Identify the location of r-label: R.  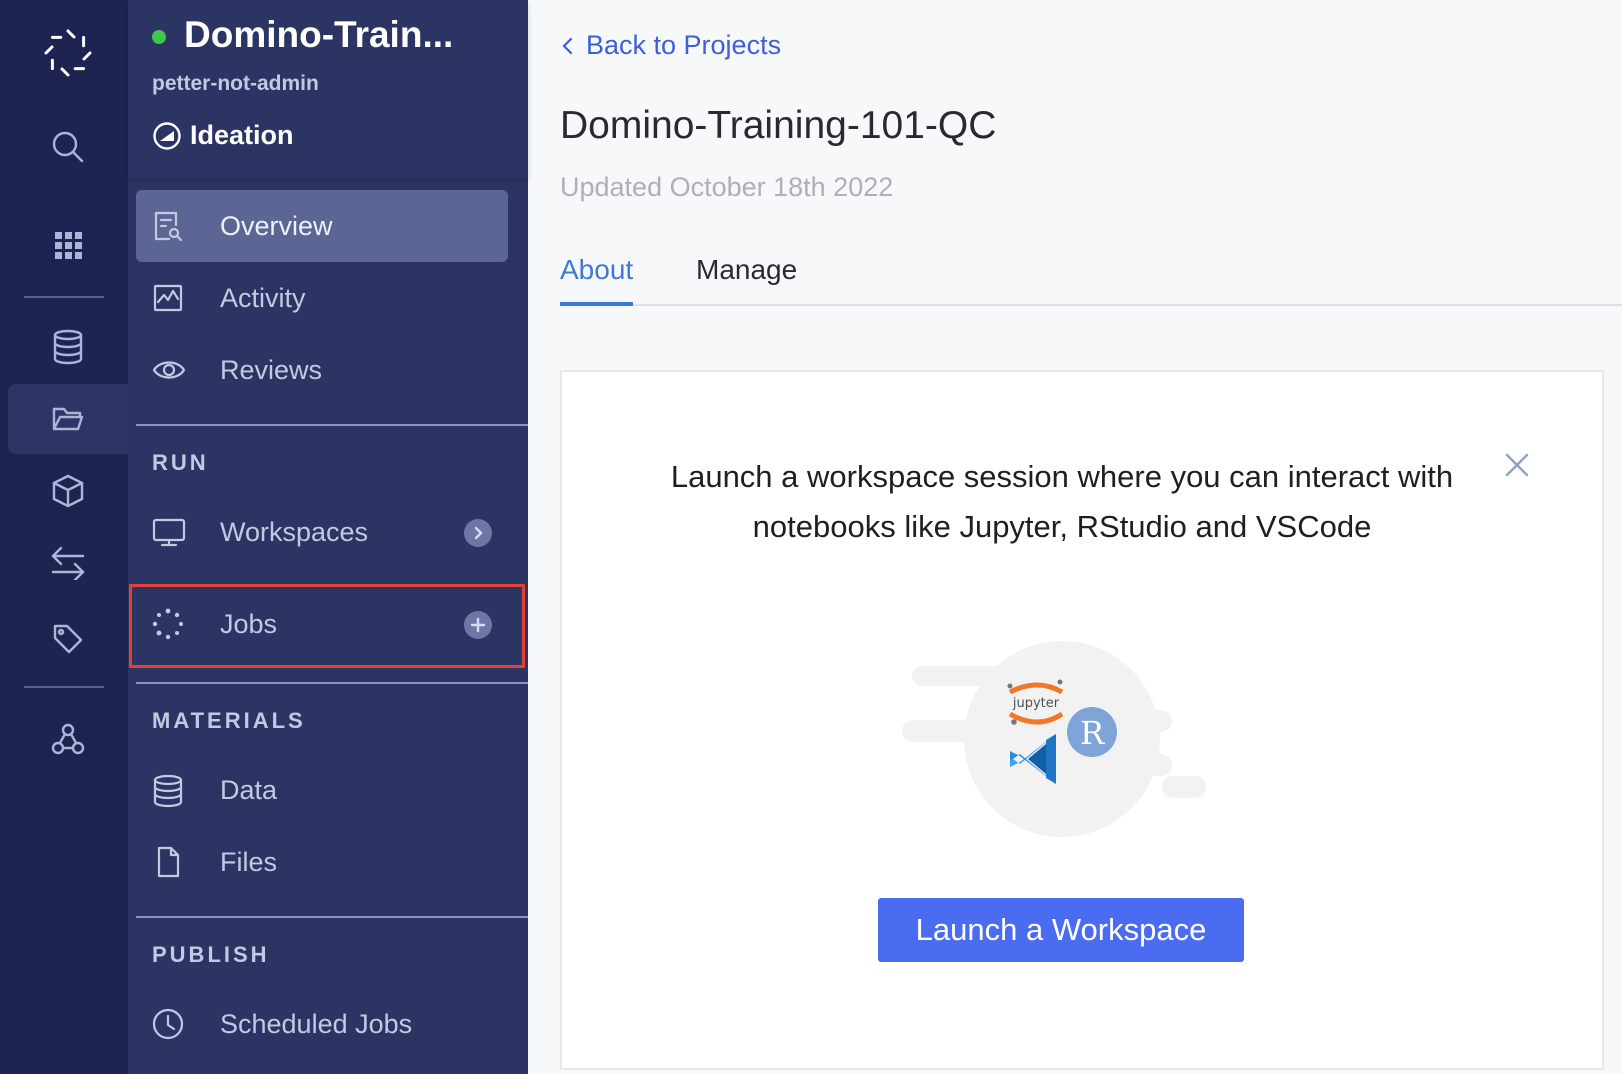
(1092, 733).